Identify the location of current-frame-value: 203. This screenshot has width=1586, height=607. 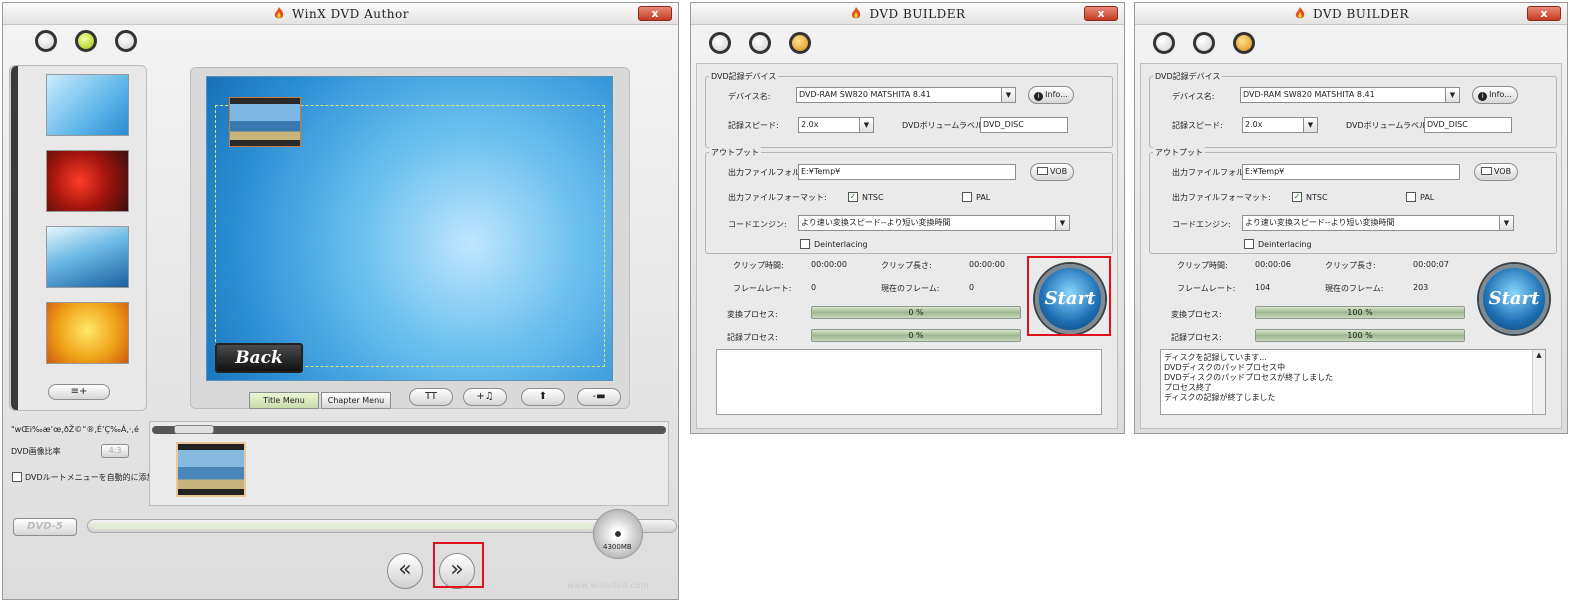
(1421, 287).